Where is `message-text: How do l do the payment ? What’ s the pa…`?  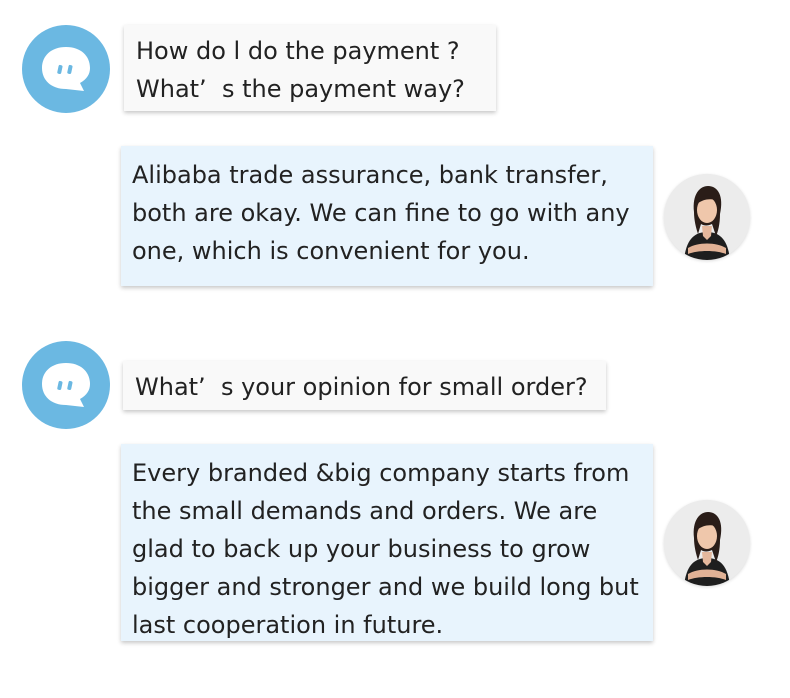 message-text: How do l do the payment ? What’ s the pa… is located at coordinates (300, 70).